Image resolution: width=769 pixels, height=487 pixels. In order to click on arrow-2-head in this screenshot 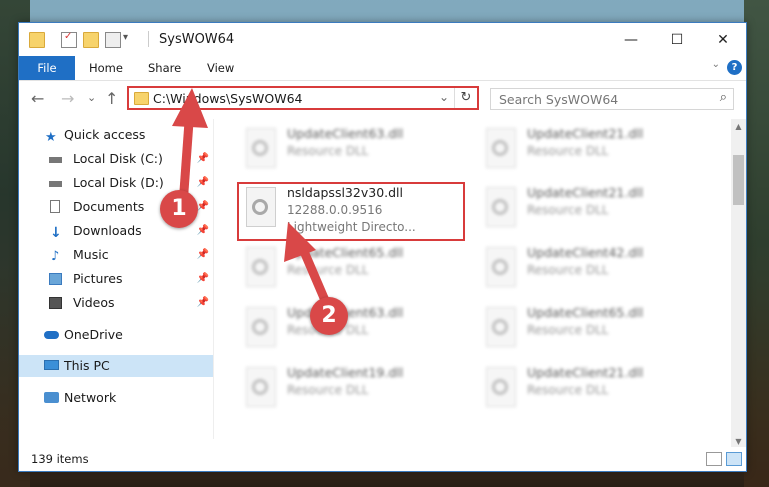, I will do `click(300, 242)`.